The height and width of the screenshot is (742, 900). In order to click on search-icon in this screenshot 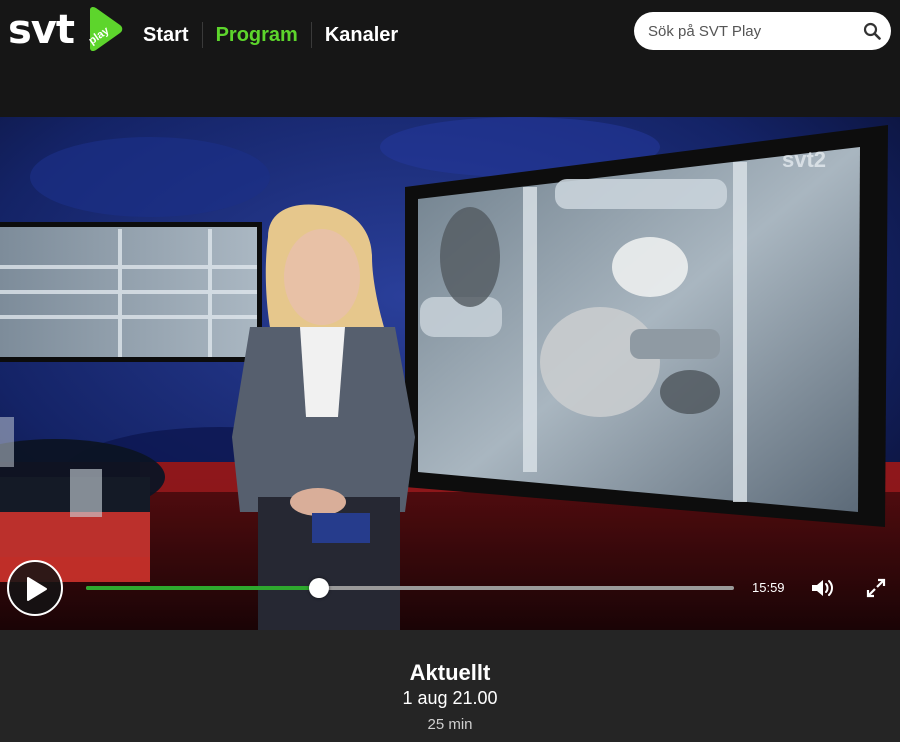, I will do `click(872, 31)`.